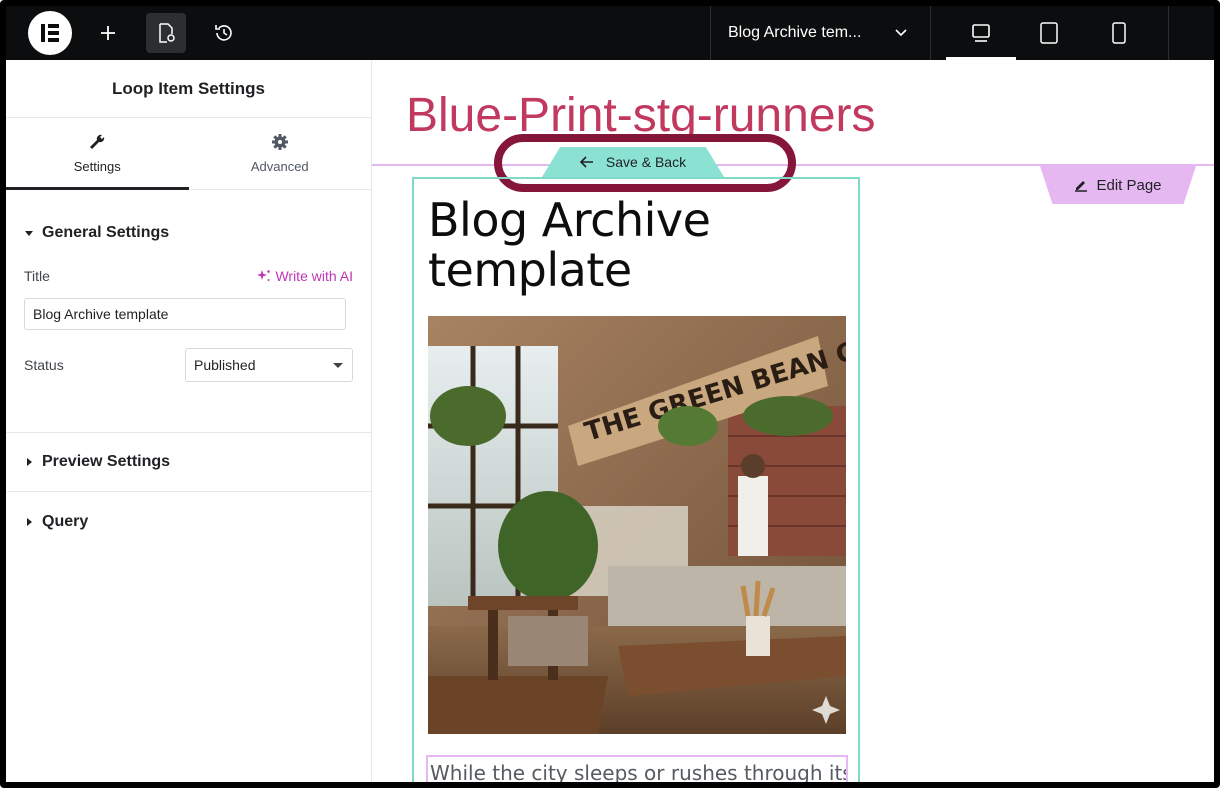 The image size is (1220, 788). What do you see at coordinates (269, 365) in the screenshot?
I see `status-select: Published` at bounding box center [269, 365].